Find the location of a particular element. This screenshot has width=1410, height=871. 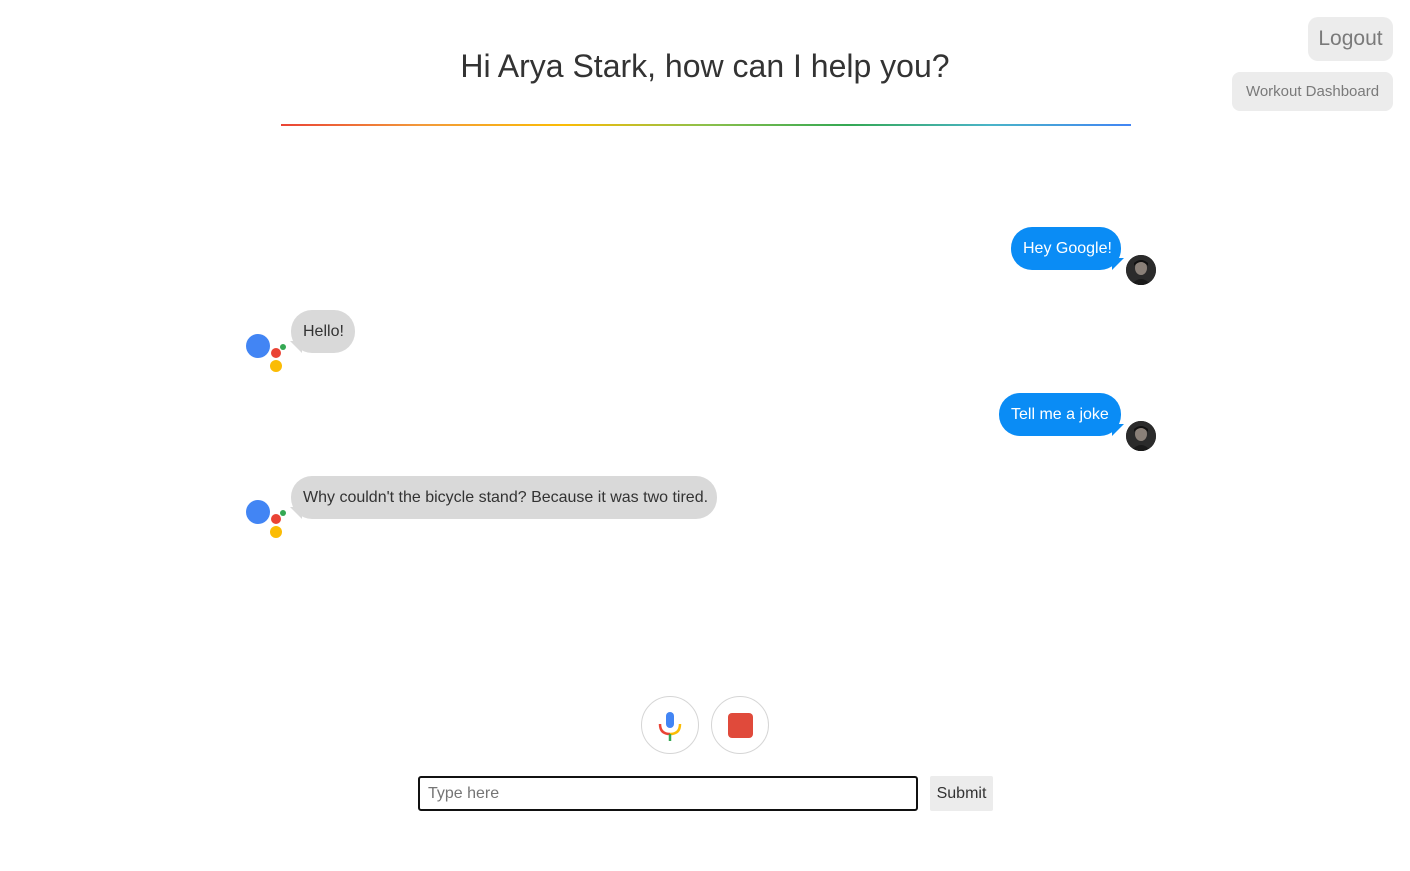

message-input is located at coordinates (668, 793).